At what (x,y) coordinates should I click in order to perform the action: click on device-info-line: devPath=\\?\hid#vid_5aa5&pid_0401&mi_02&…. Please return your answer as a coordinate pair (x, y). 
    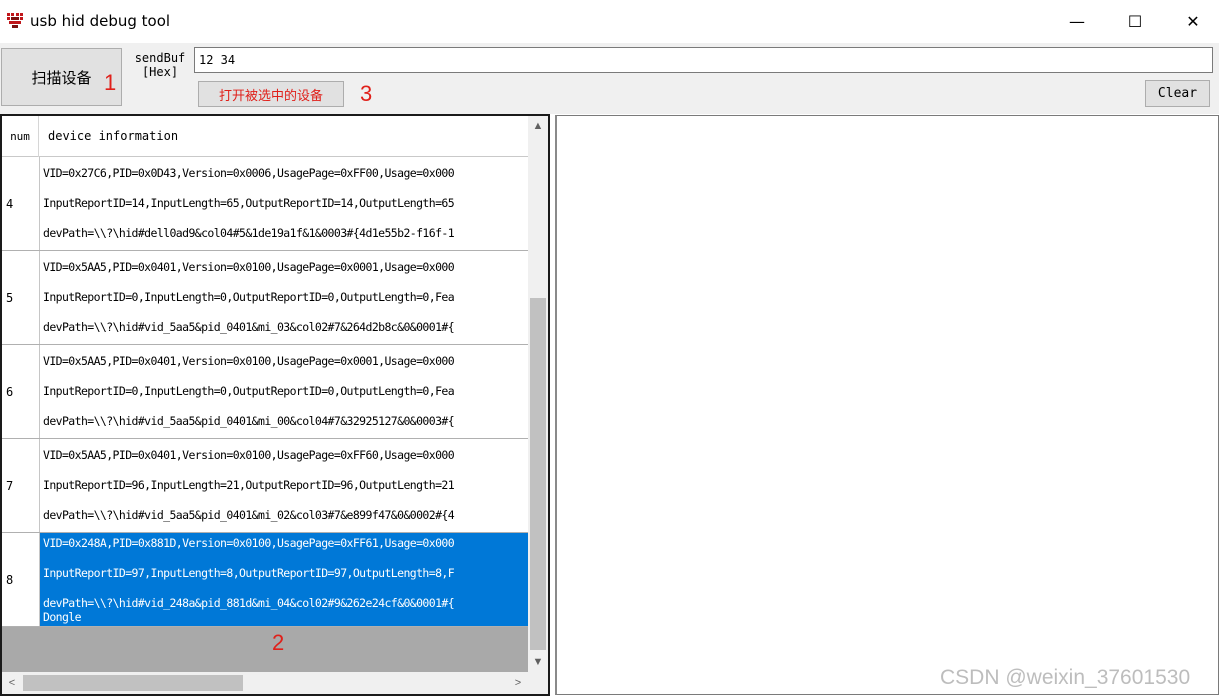
    Looking at the image, I should click on (249, 515).